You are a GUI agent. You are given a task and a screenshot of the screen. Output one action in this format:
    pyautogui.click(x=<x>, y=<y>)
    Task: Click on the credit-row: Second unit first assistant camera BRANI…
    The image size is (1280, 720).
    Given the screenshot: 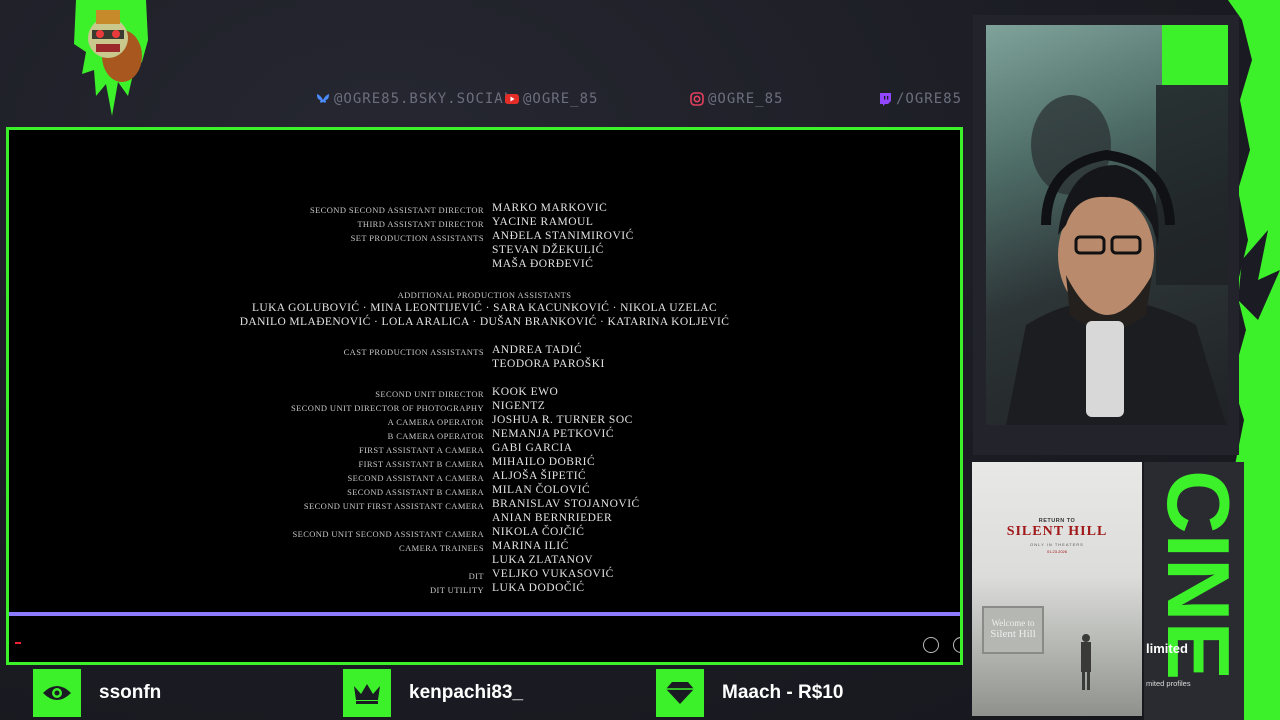 What is the action you would take?
    pyautogui.click(x=484, y=505)
    